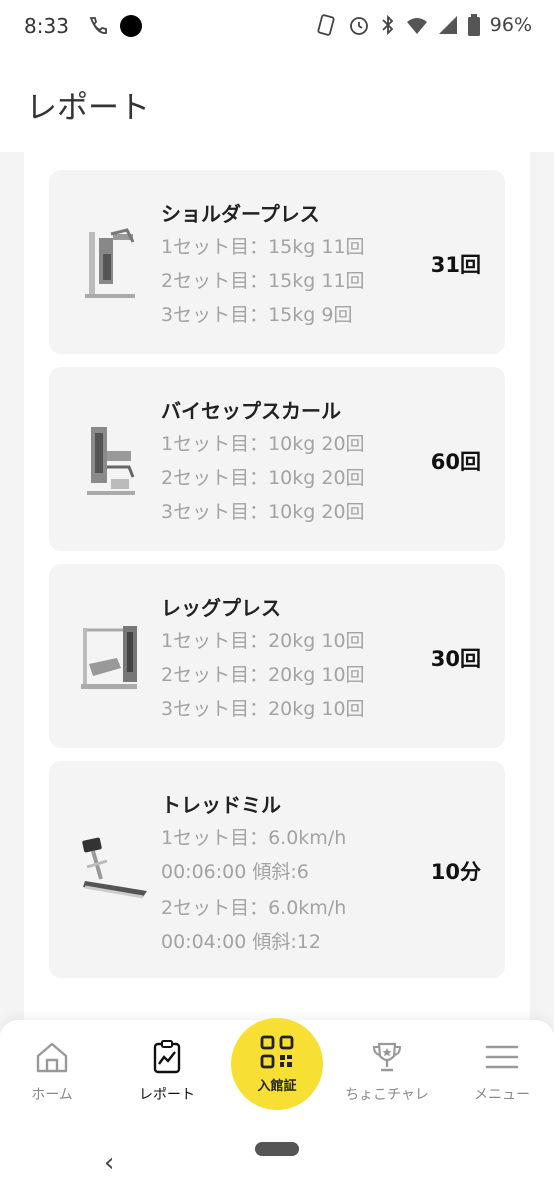  What do you see at coordinates (241, 942) in the screenshot?
I see `set-detail: 00:04:00 傾斜:12` at bounding box center [241, 942].